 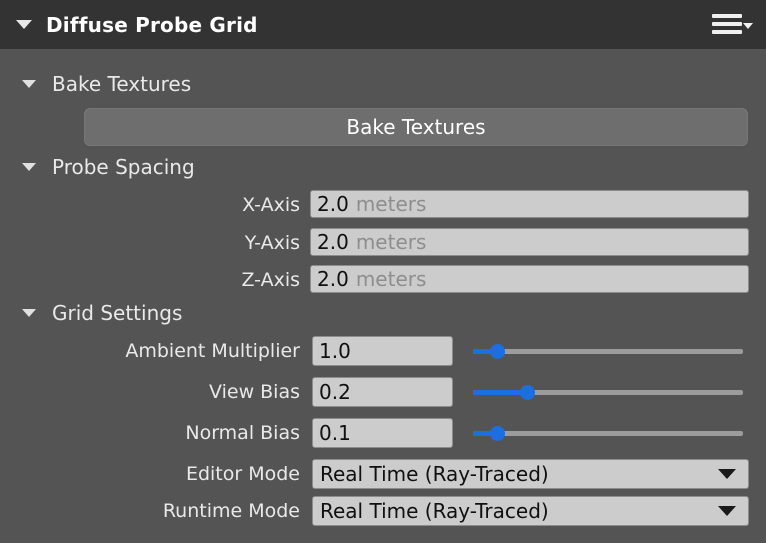 I want to click on section-header-bake-textures: Bake Textures, so click(x=102, y=84).